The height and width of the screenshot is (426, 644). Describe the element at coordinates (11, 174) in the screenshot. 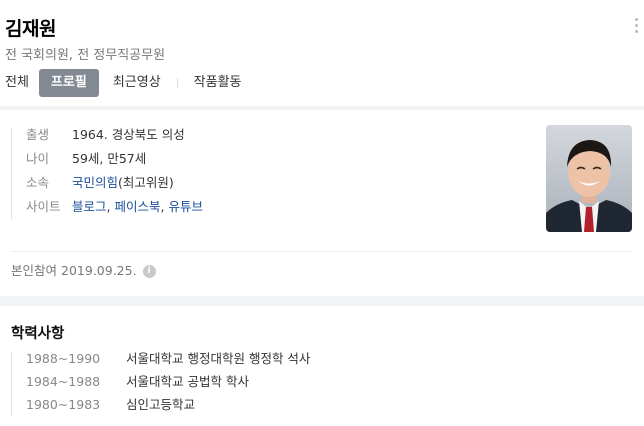

I see `info-left-rule` at that location.